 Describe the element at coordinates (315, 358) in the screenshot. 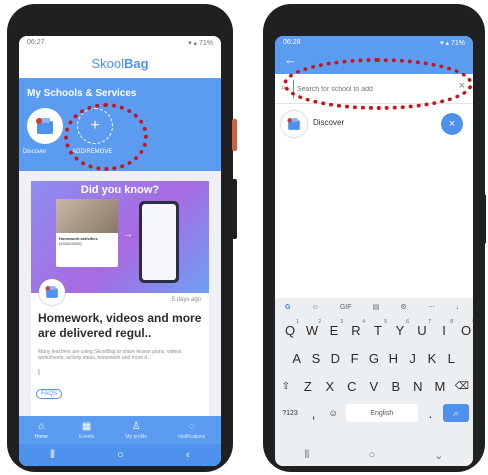

I see `key-s: S` at that location.